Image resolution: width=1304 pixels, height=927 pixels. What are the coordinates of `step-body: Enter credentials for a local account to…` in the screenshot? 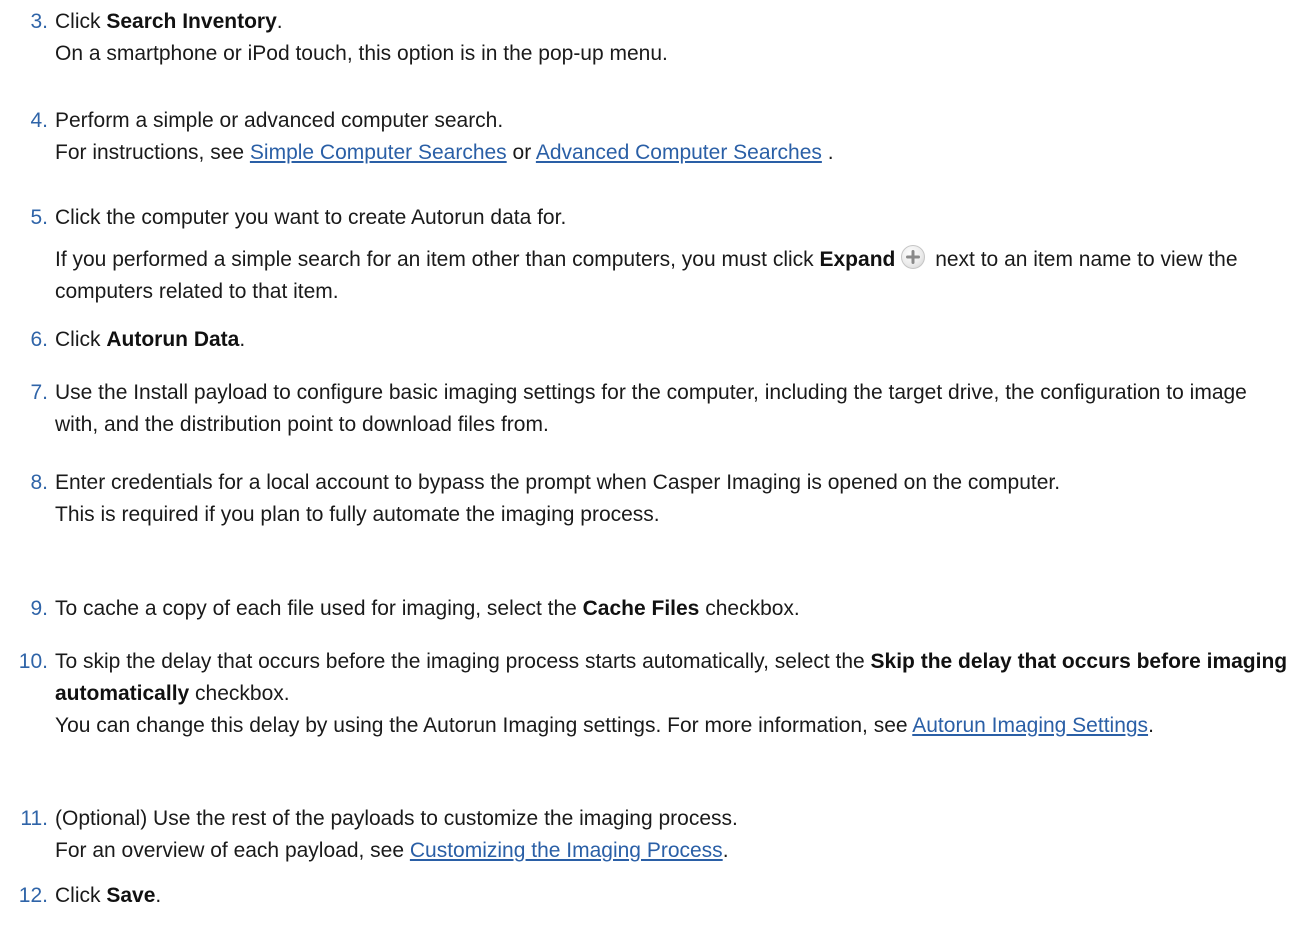 It's located at (675, 499).